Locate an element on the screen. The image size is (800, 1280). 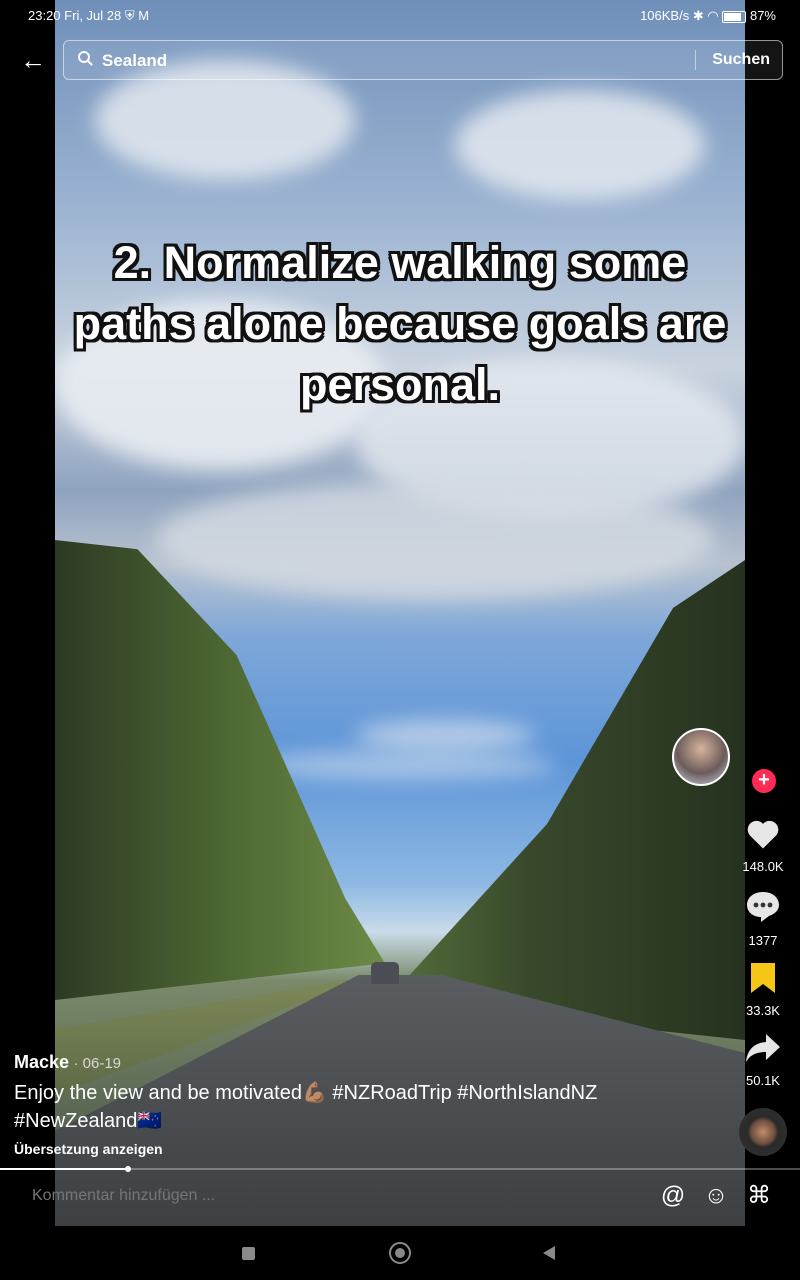
like-button: 148.0K is located at coordinates (763, 846).